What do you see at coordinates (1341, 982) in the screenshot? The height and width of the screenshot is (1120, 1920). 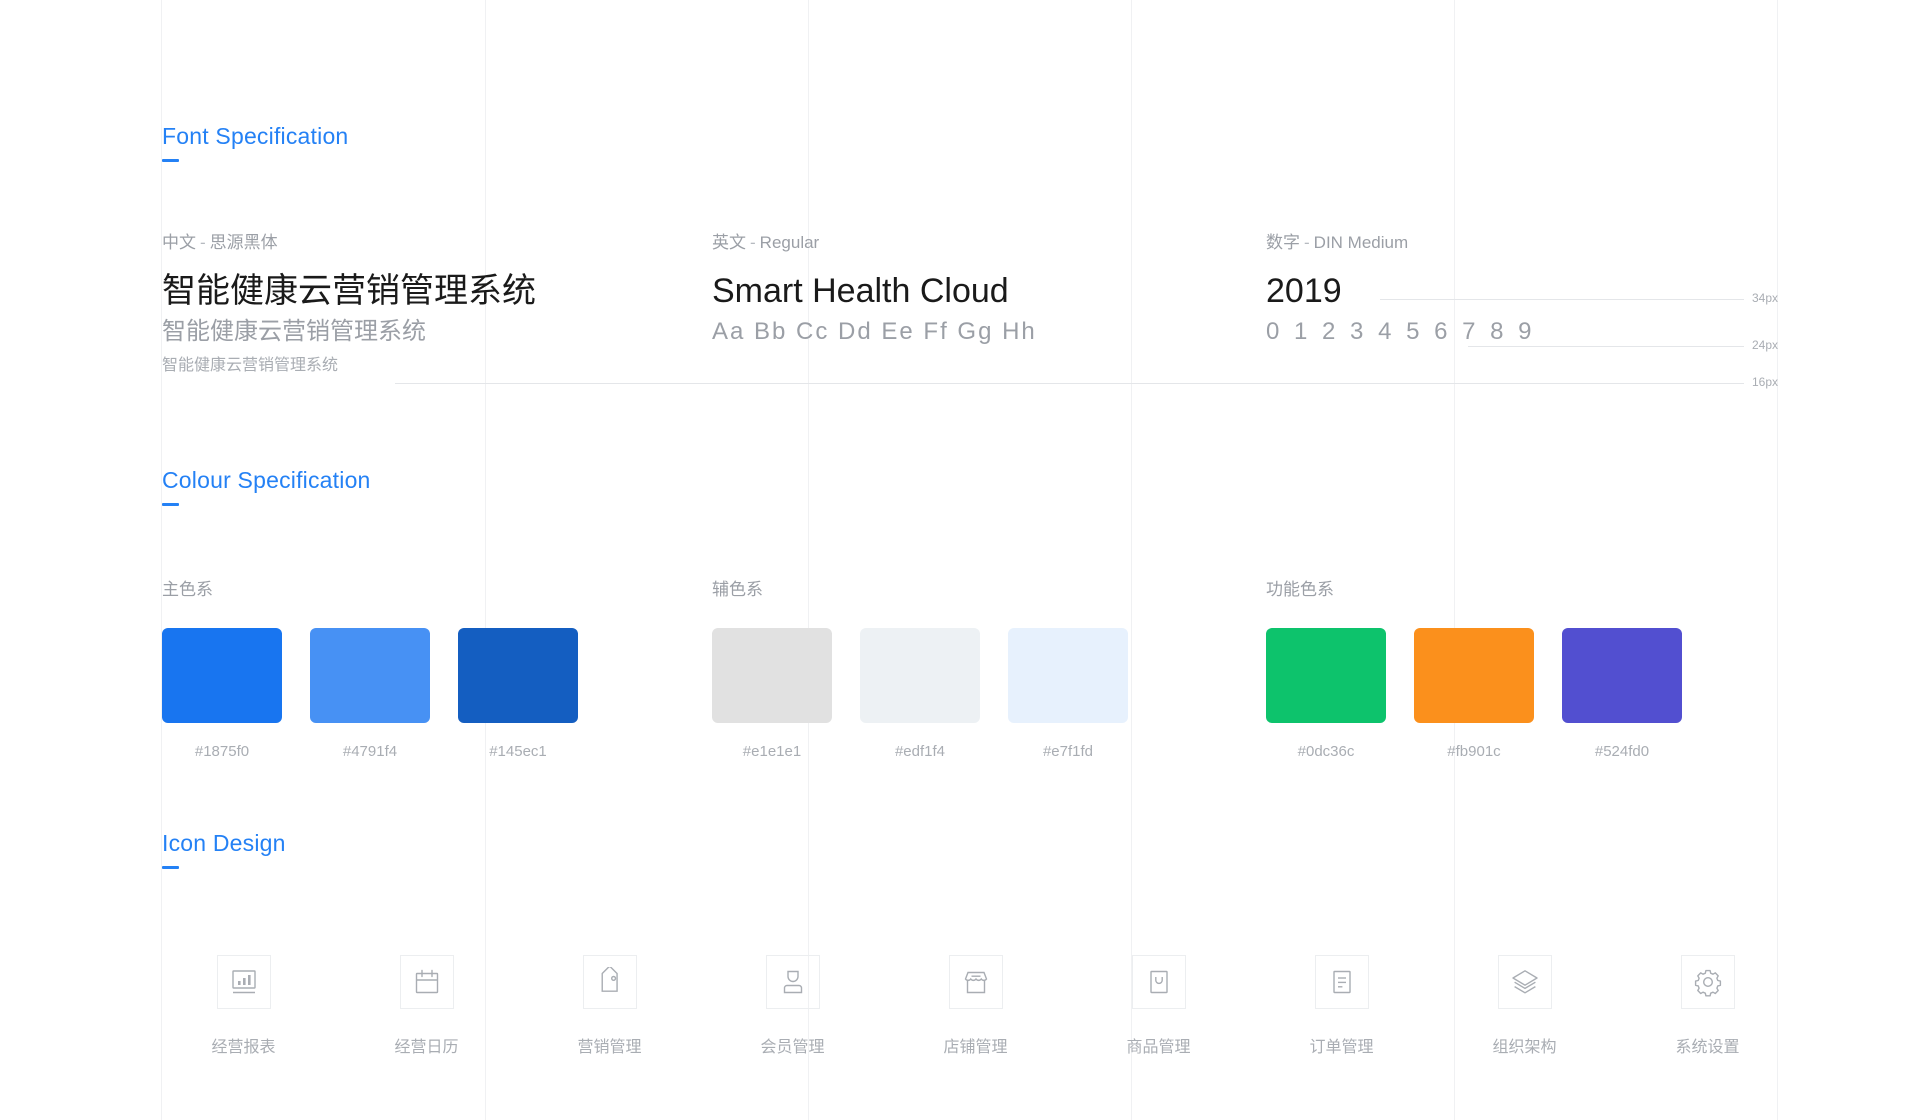 I see `order-document-icon` at bounding box center [1341, 982].